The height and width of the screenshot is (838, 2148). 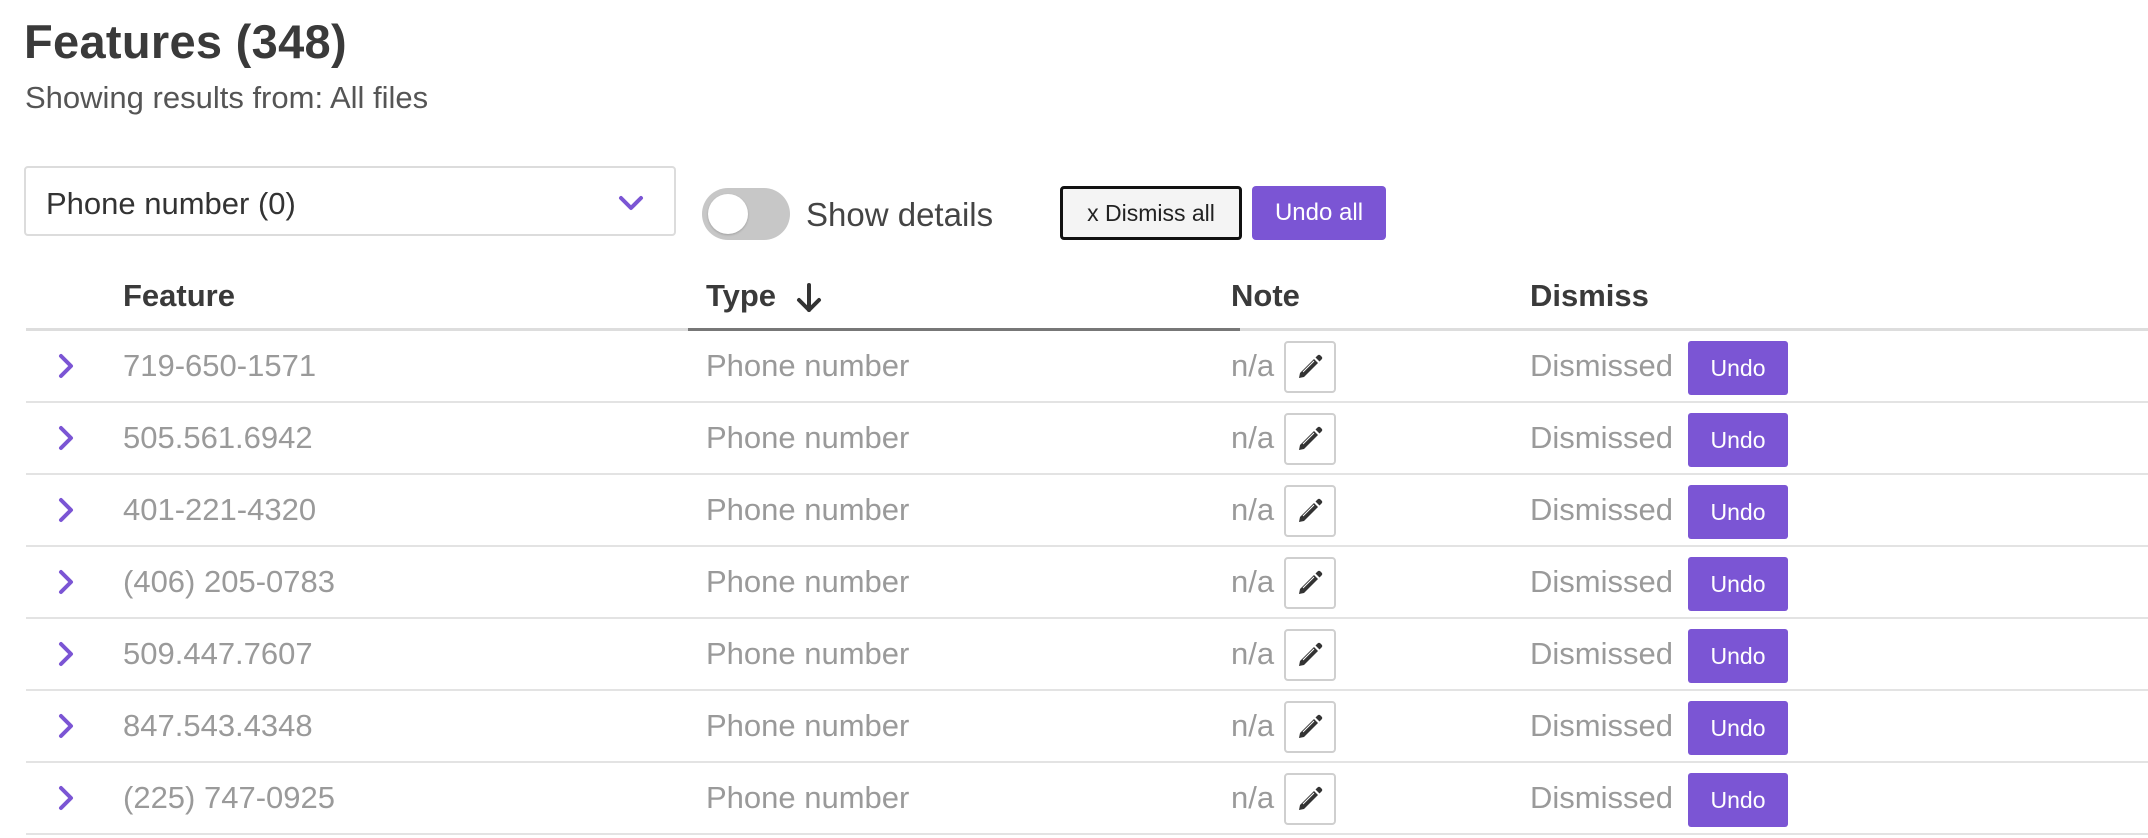 I want to click on select-value: Phone number (0), so click(x=171, y=203).